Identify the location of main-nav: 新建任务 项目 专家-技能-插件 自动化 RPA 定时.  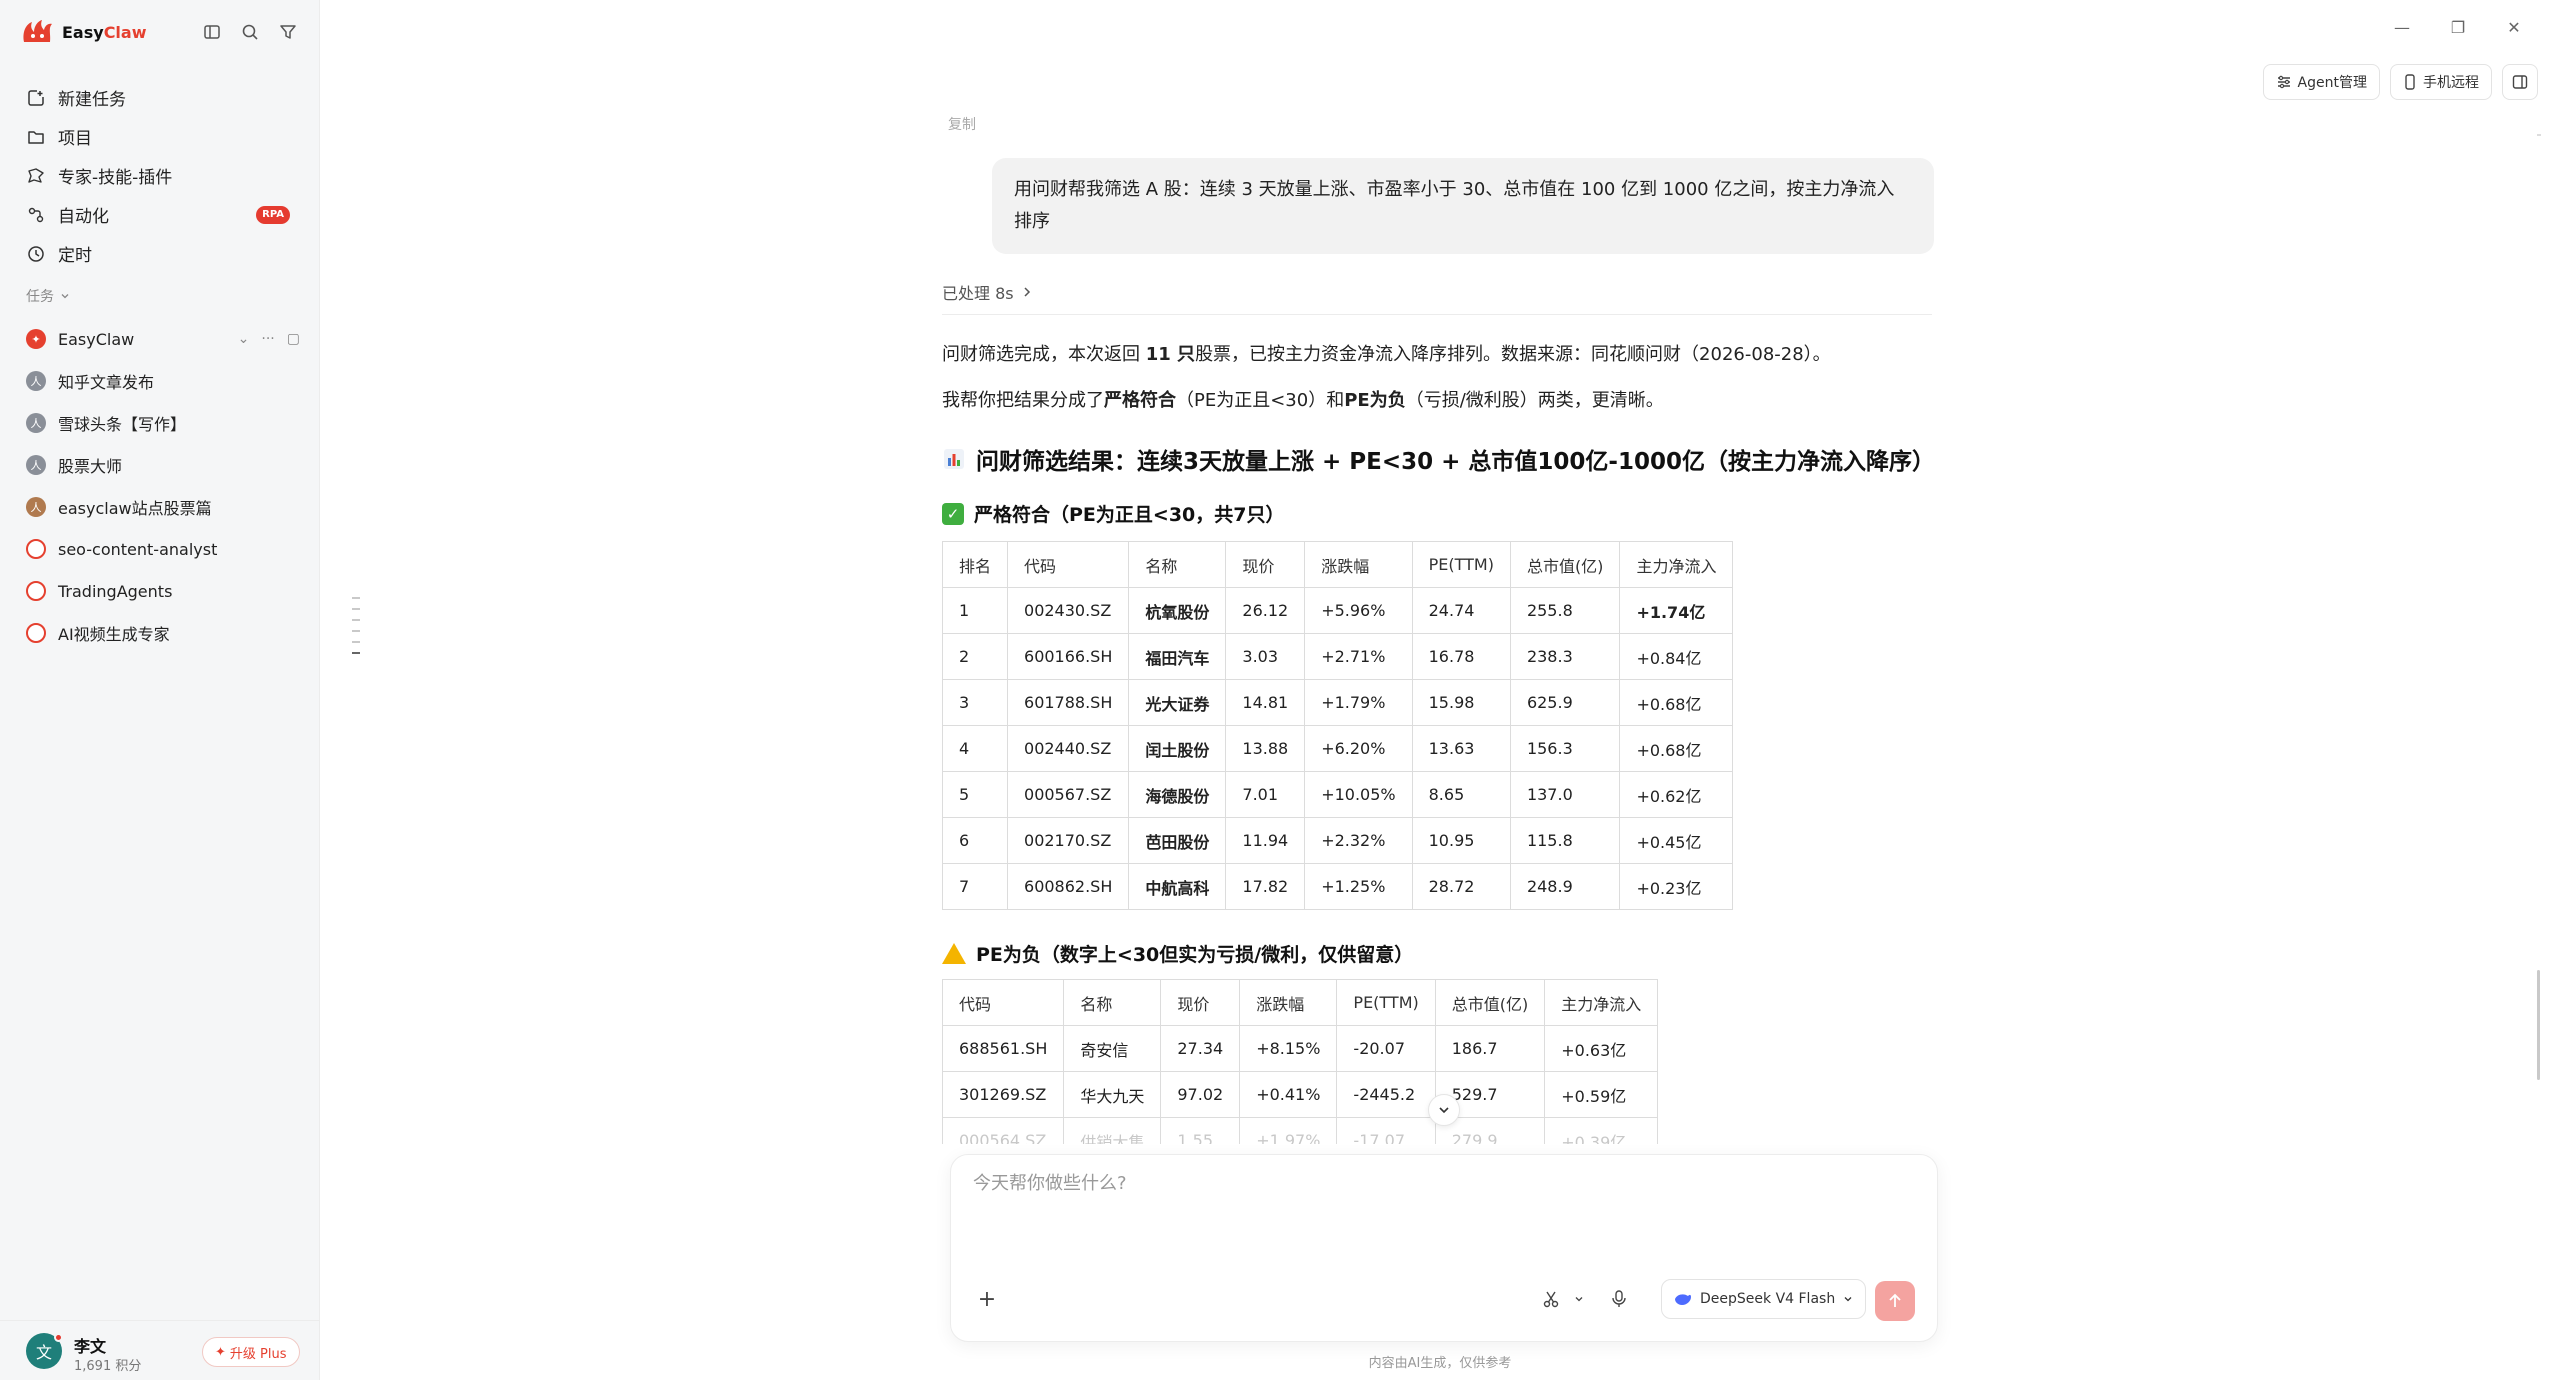
(161, 175).